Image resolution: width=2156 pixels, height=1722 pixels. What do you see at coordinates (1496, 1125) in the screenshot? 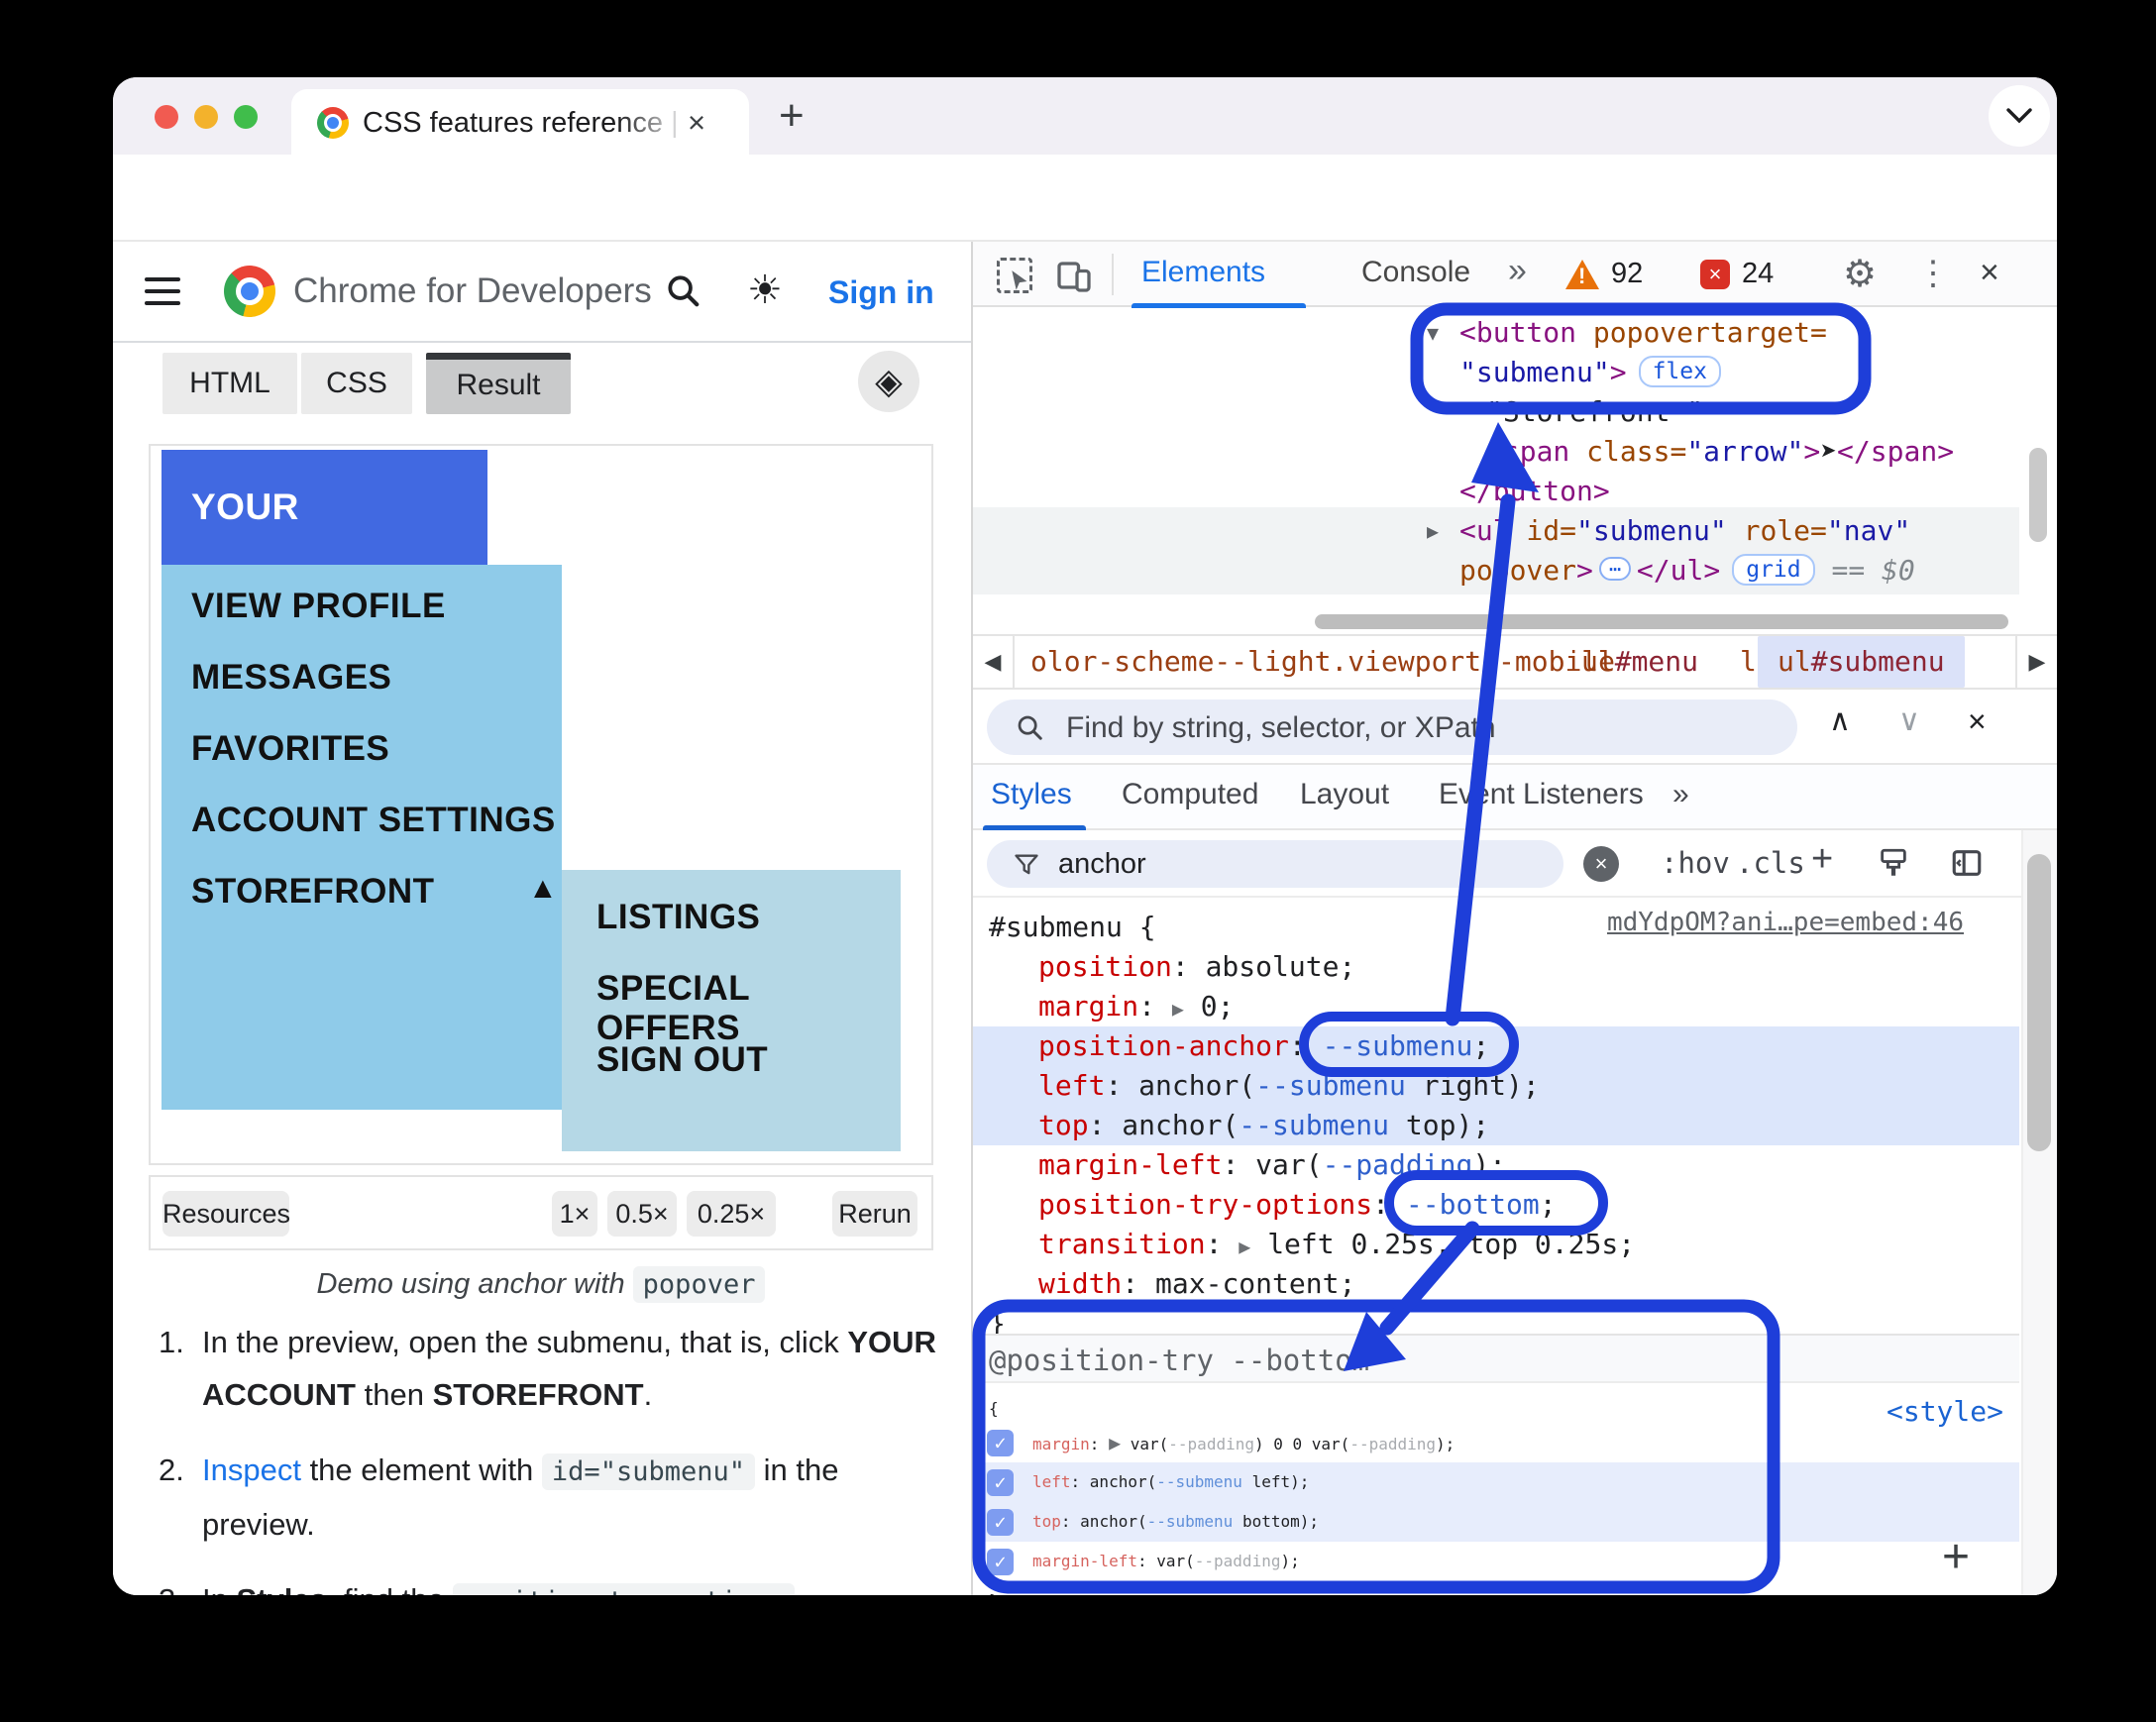
I see `css-declaration: top: anchor(--submenu top);` at bounding box center [1496, 1125].